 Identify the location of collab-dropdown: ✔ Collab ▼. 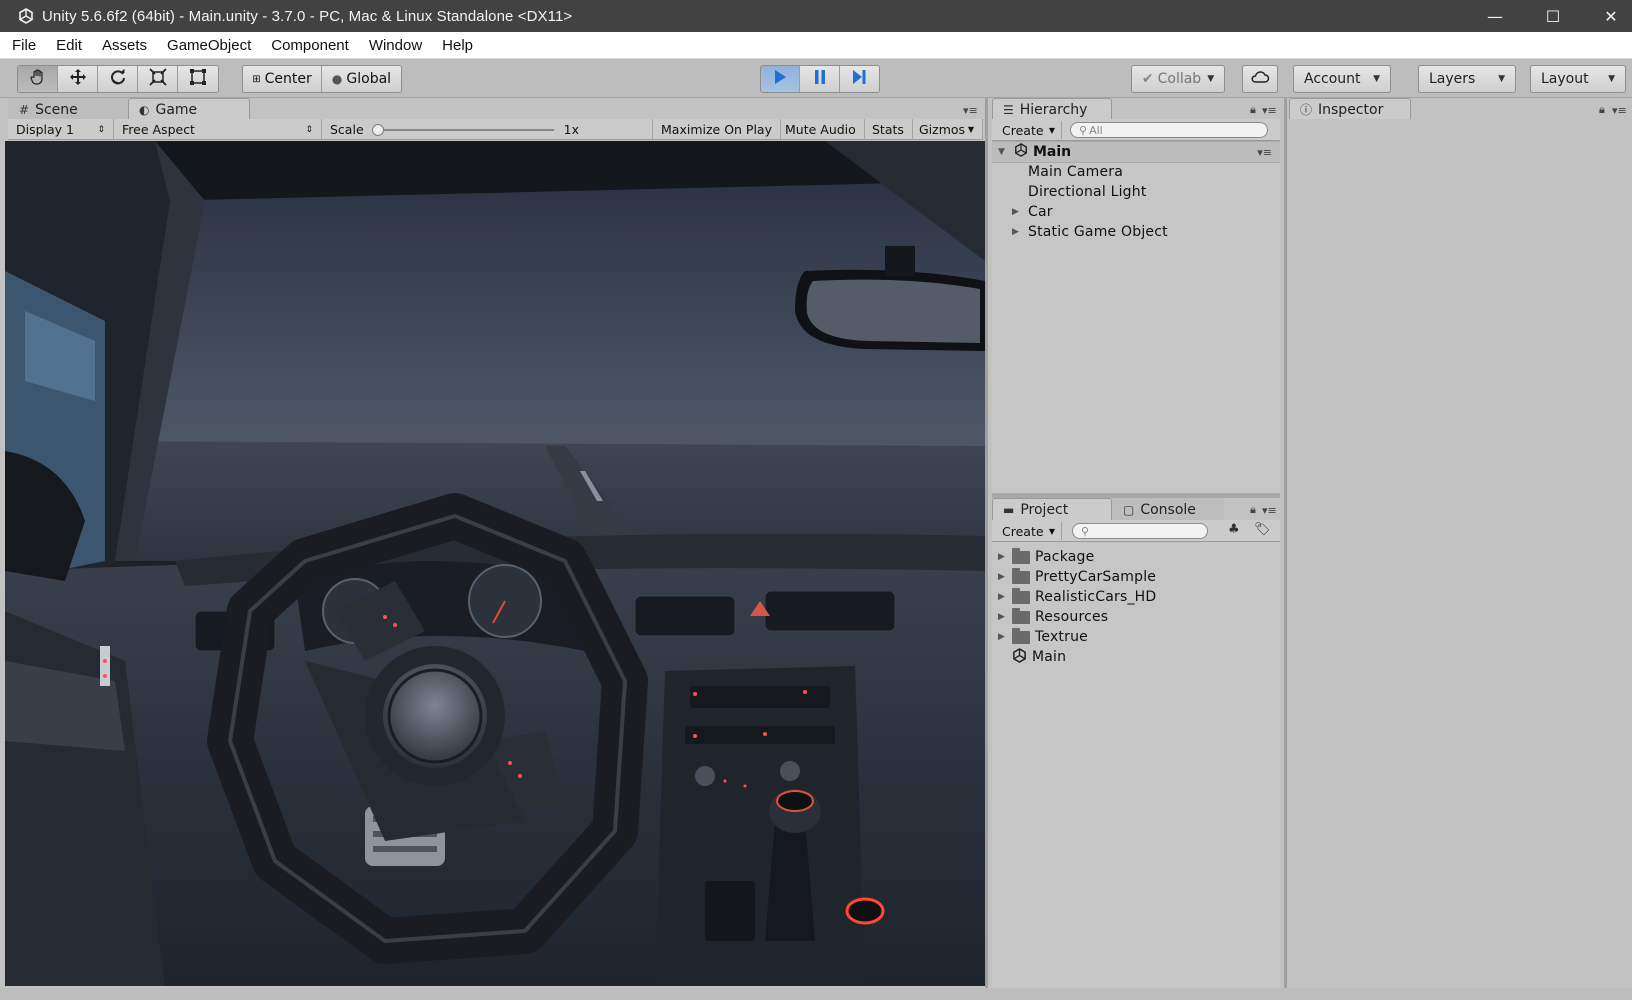
(1178, 79).